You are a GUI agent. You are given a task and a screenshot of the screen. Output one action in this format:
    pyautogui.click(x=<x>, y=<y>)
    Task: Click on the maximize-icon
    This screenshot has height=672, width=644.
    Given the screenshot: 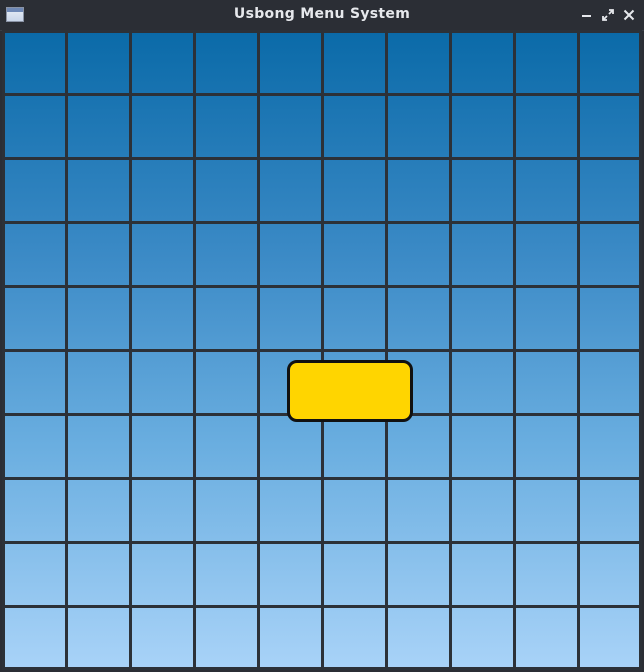 What is the action you would take?
    pyautogui.click(x=608, y=15)
    